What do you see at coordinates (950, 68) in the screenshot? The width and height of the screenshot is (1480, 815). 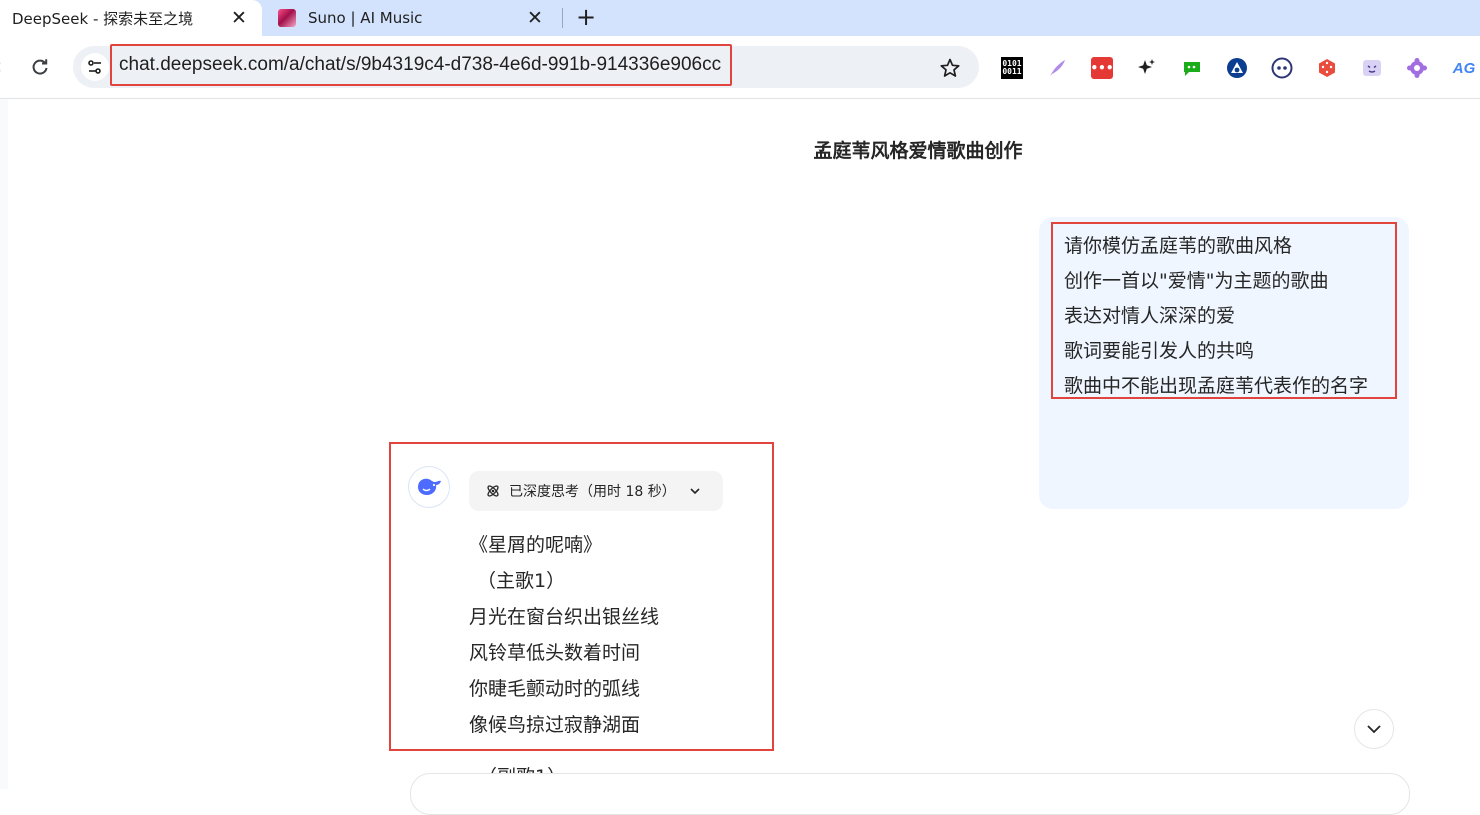 I see `bookmark-star-icon` at bounding box center [950, 68].